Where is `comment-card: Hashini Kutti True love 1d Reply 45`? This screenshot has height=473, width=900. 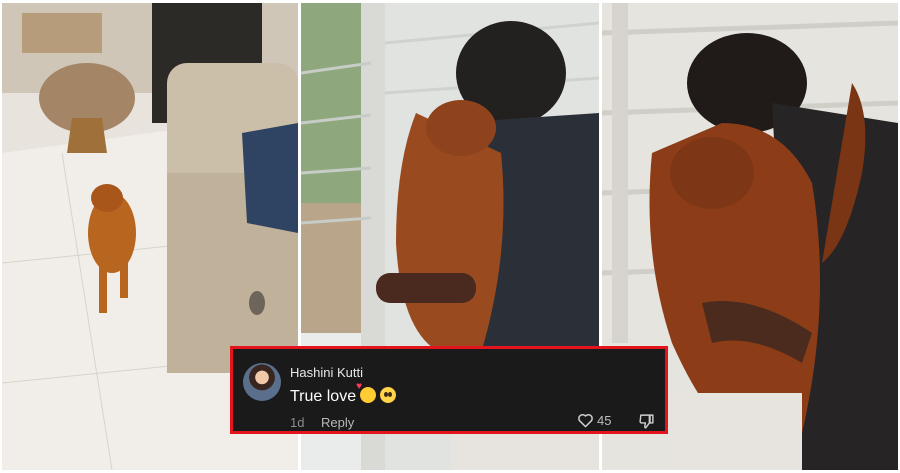
comment-card: Hashini Kutti True love 1d Reply 45 is located at coordinates (449, 390).